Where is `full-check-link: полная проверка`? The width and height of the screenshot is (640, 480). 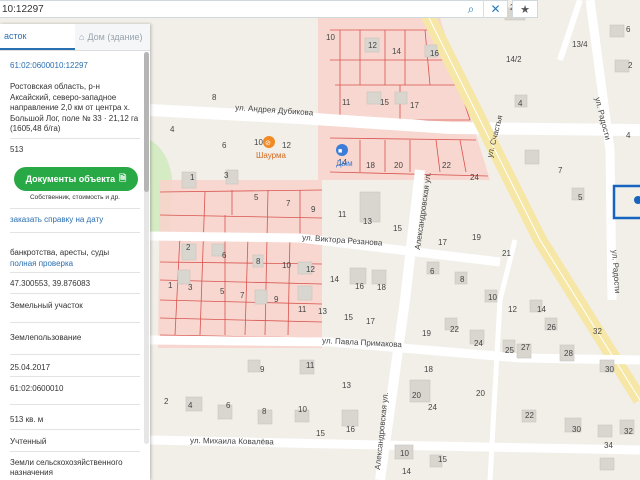
full-check-link: полная проверка is located at coordinates (75, 264).